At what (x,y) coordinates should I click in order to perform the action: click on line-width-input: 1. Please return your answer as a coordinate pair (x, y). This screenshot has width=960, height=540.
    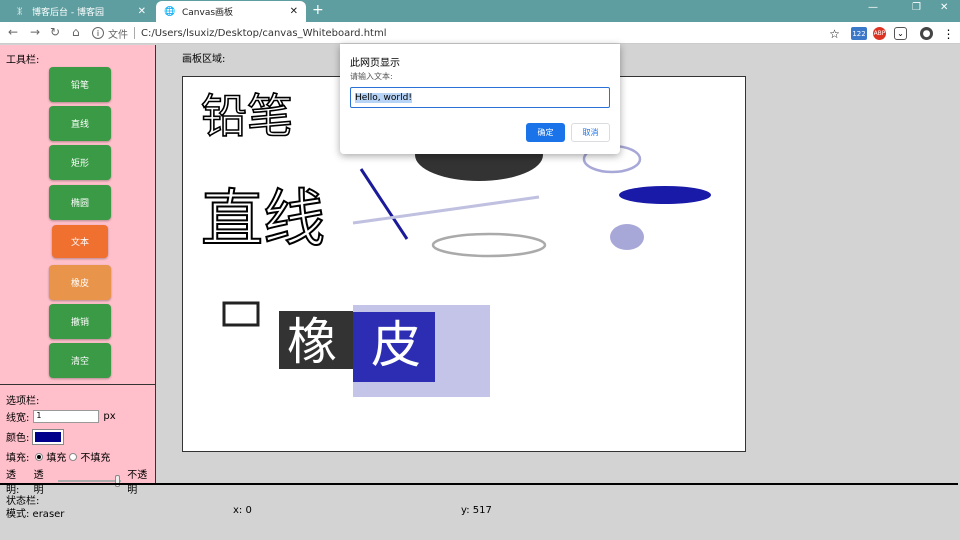
    Looking at the image, I should click on (66, 416).